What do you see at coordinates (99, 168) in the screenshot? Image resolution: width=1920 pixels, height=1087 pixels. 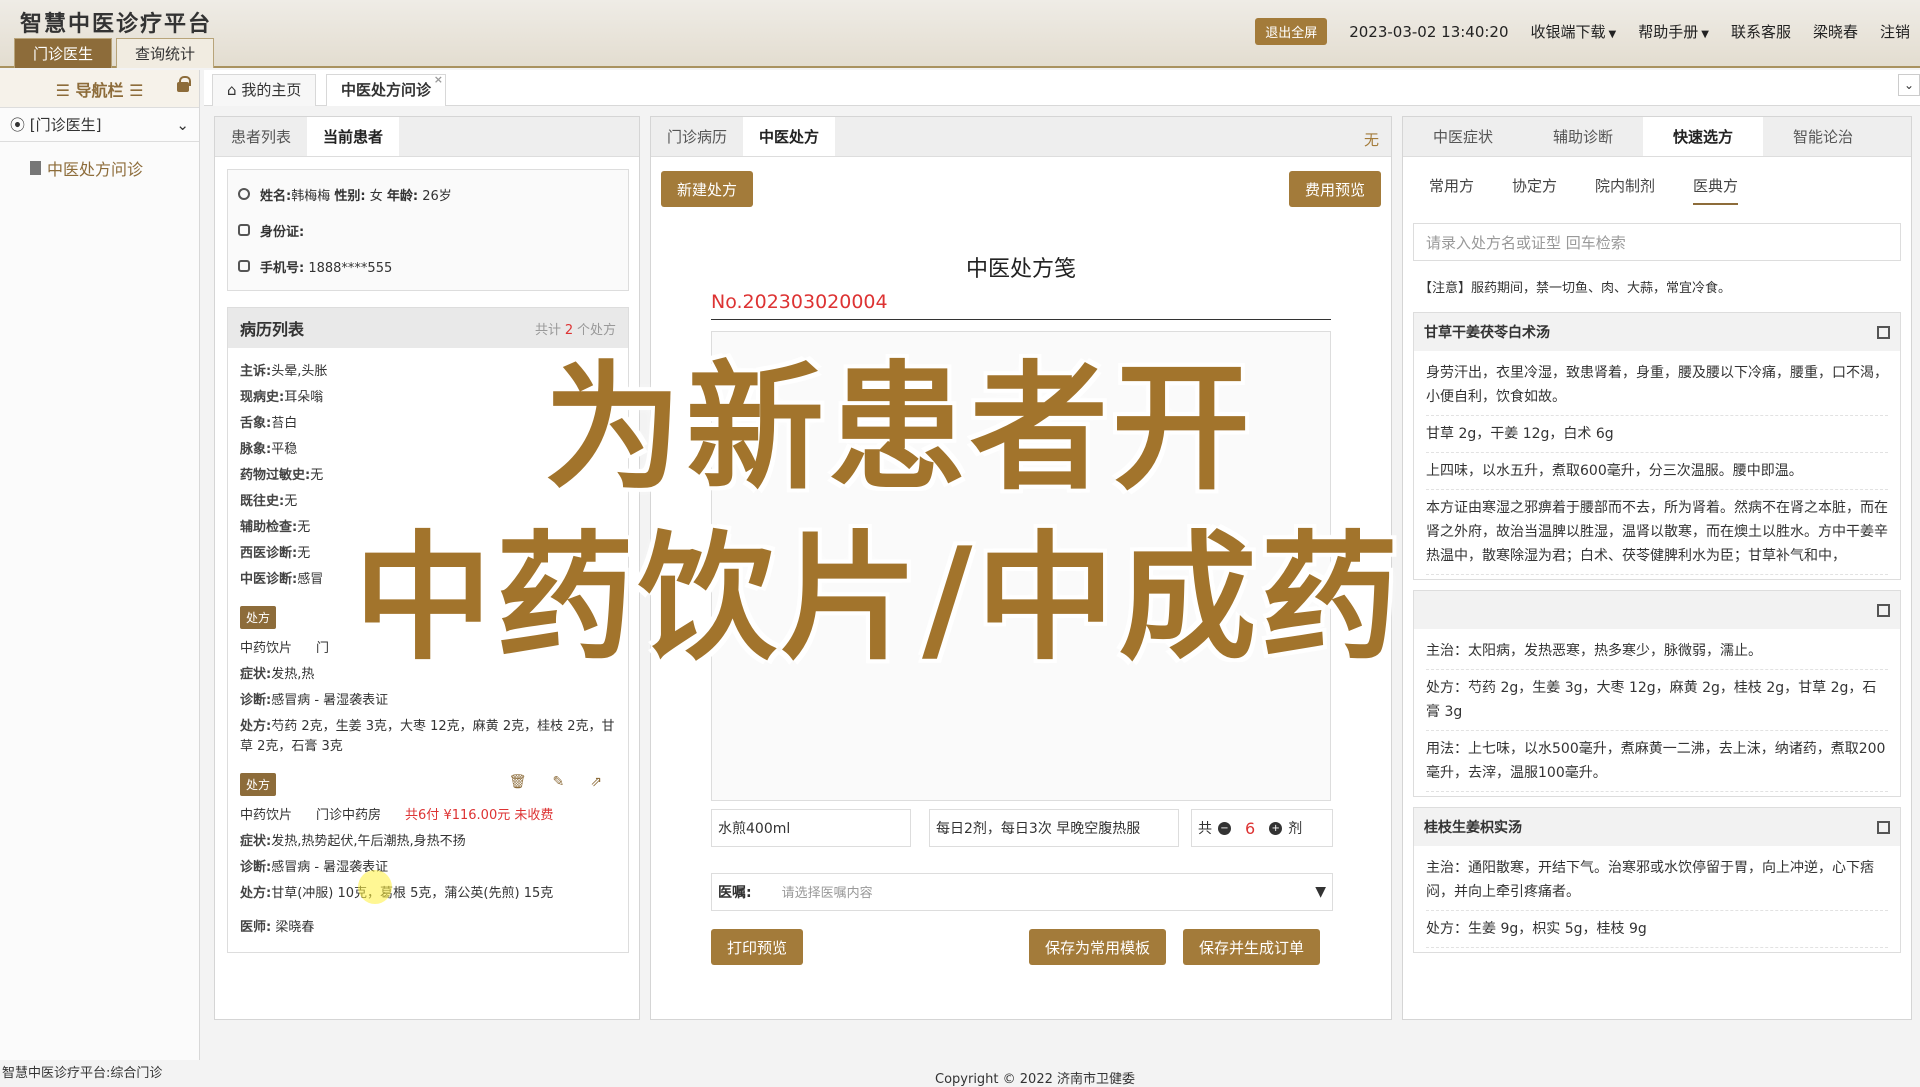 I see `sidebar-item-tcm-prescription: 中医处方问诊` at bounding box center [99, 168].